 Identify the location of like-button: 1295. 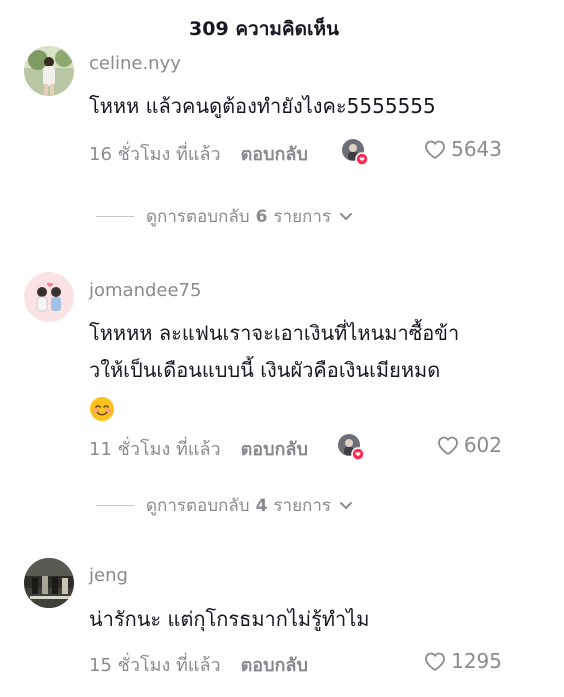
(462, 661).